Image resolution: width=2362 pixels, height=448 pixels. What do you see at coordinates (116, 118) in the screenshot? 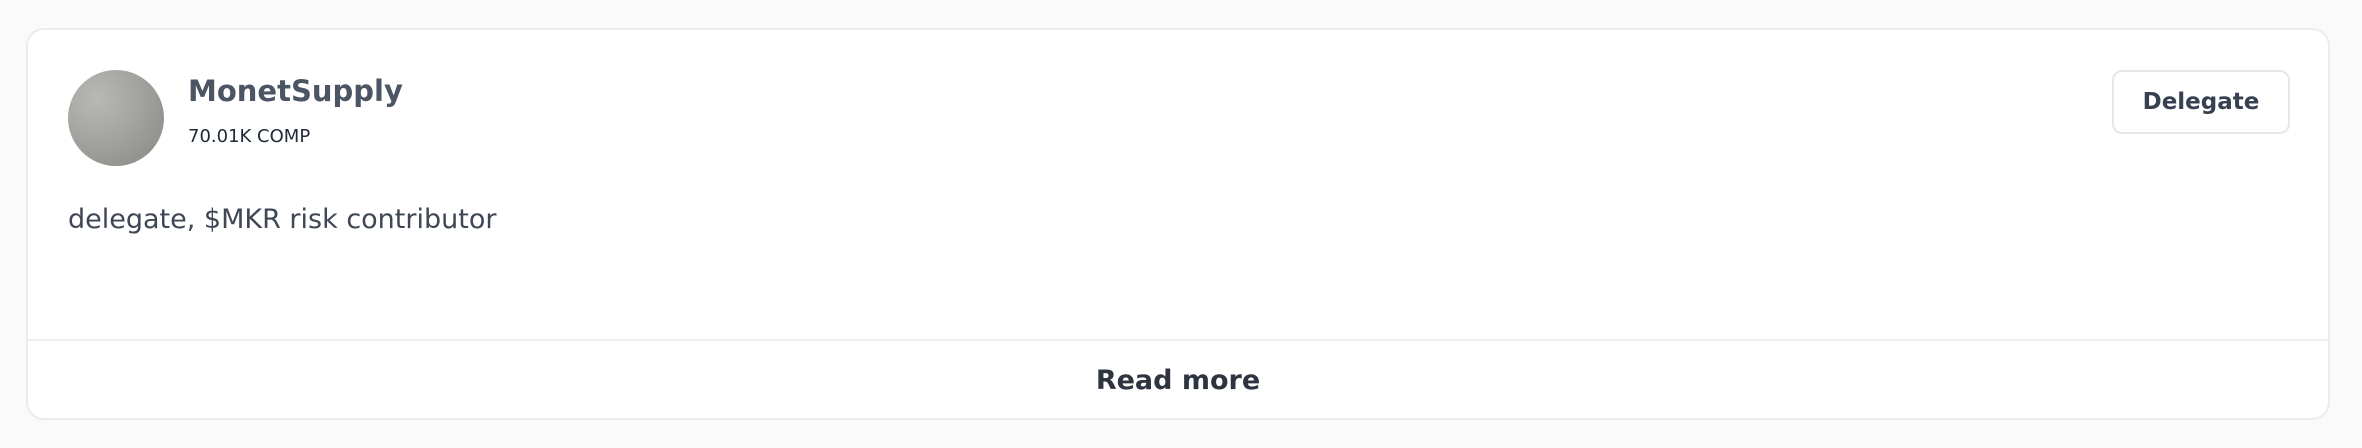
I see `avatar` at bounding box center [116, 118].